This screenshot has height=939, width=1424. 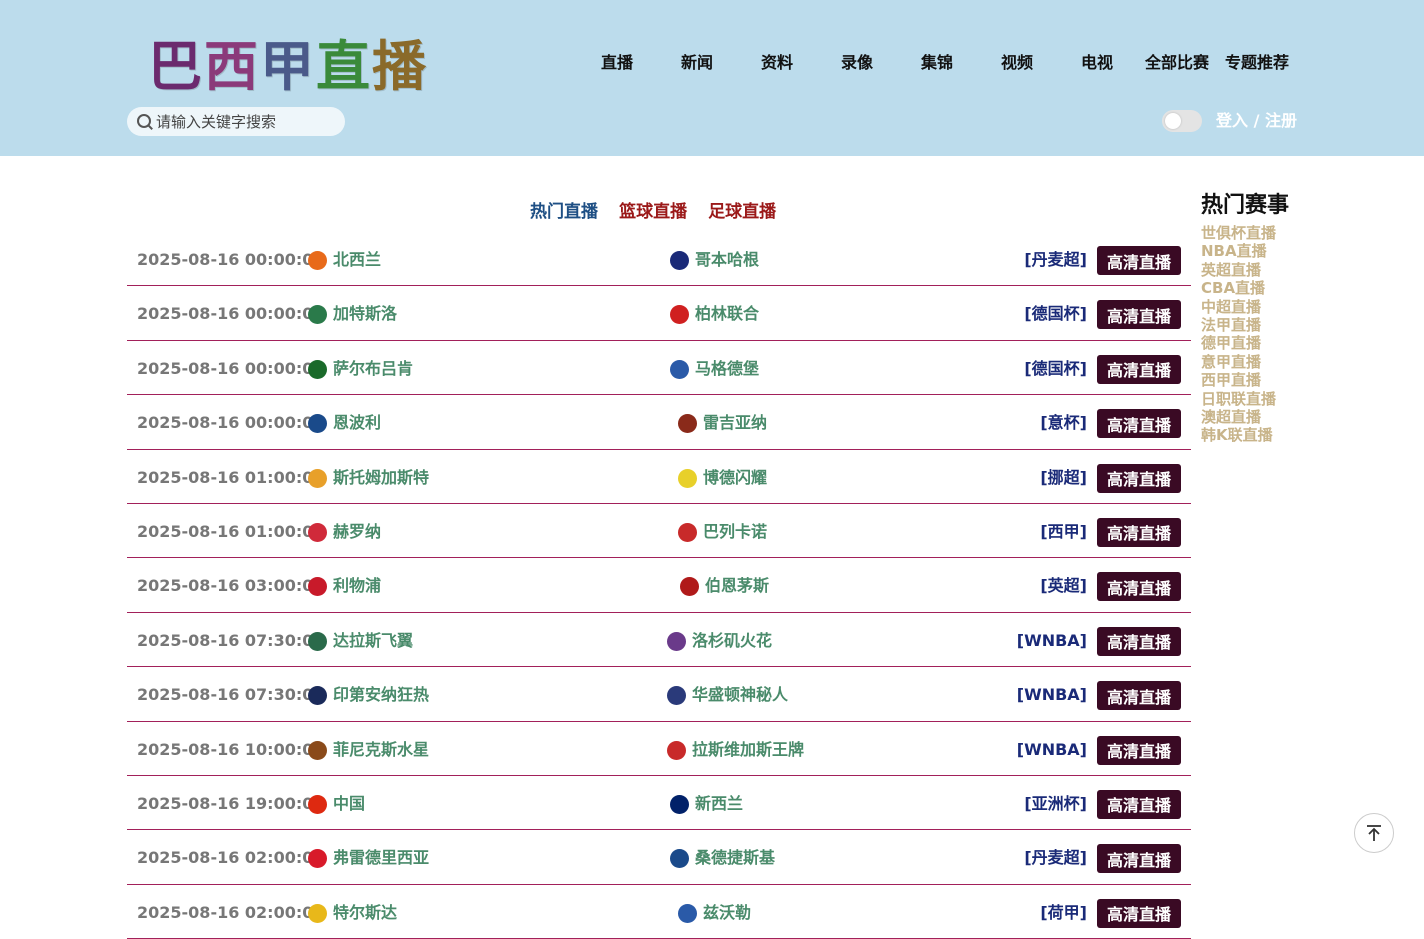 What do you see at coordinates (288, 67) in the screenshot?
I see `site-logo: 巴西甲直播` at bounding box center [288, 67].